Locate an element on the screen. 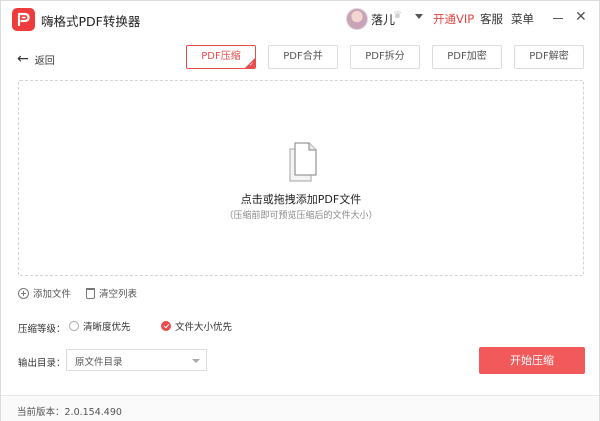 This screenshot has height=421, width=600. version-text: 当前版本：2.0.154.490 is located at coordinates (69, 412).